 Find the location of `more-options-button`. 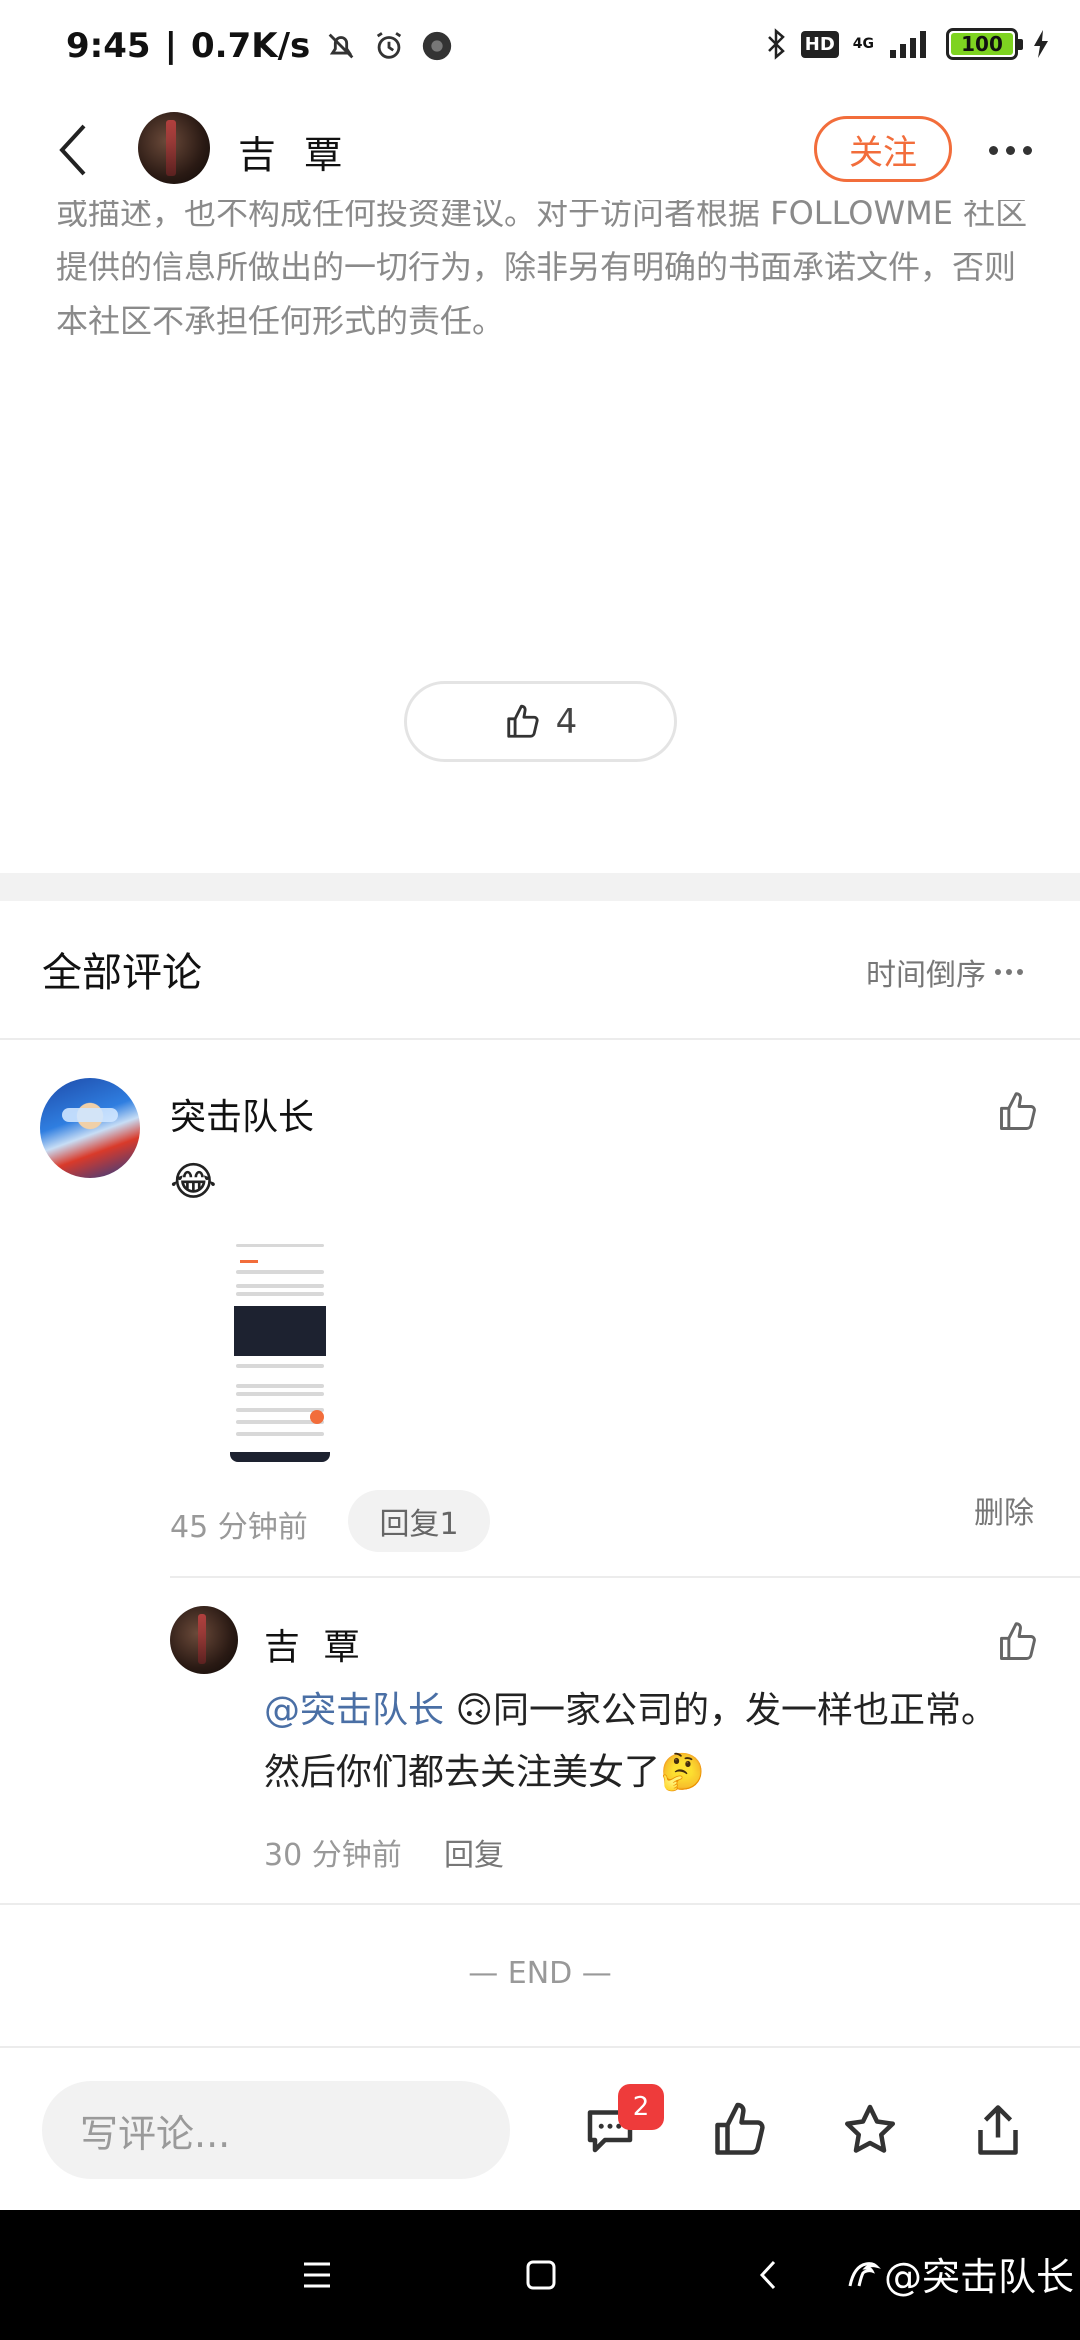

more-options-button is located at coordinates (1010, 150).